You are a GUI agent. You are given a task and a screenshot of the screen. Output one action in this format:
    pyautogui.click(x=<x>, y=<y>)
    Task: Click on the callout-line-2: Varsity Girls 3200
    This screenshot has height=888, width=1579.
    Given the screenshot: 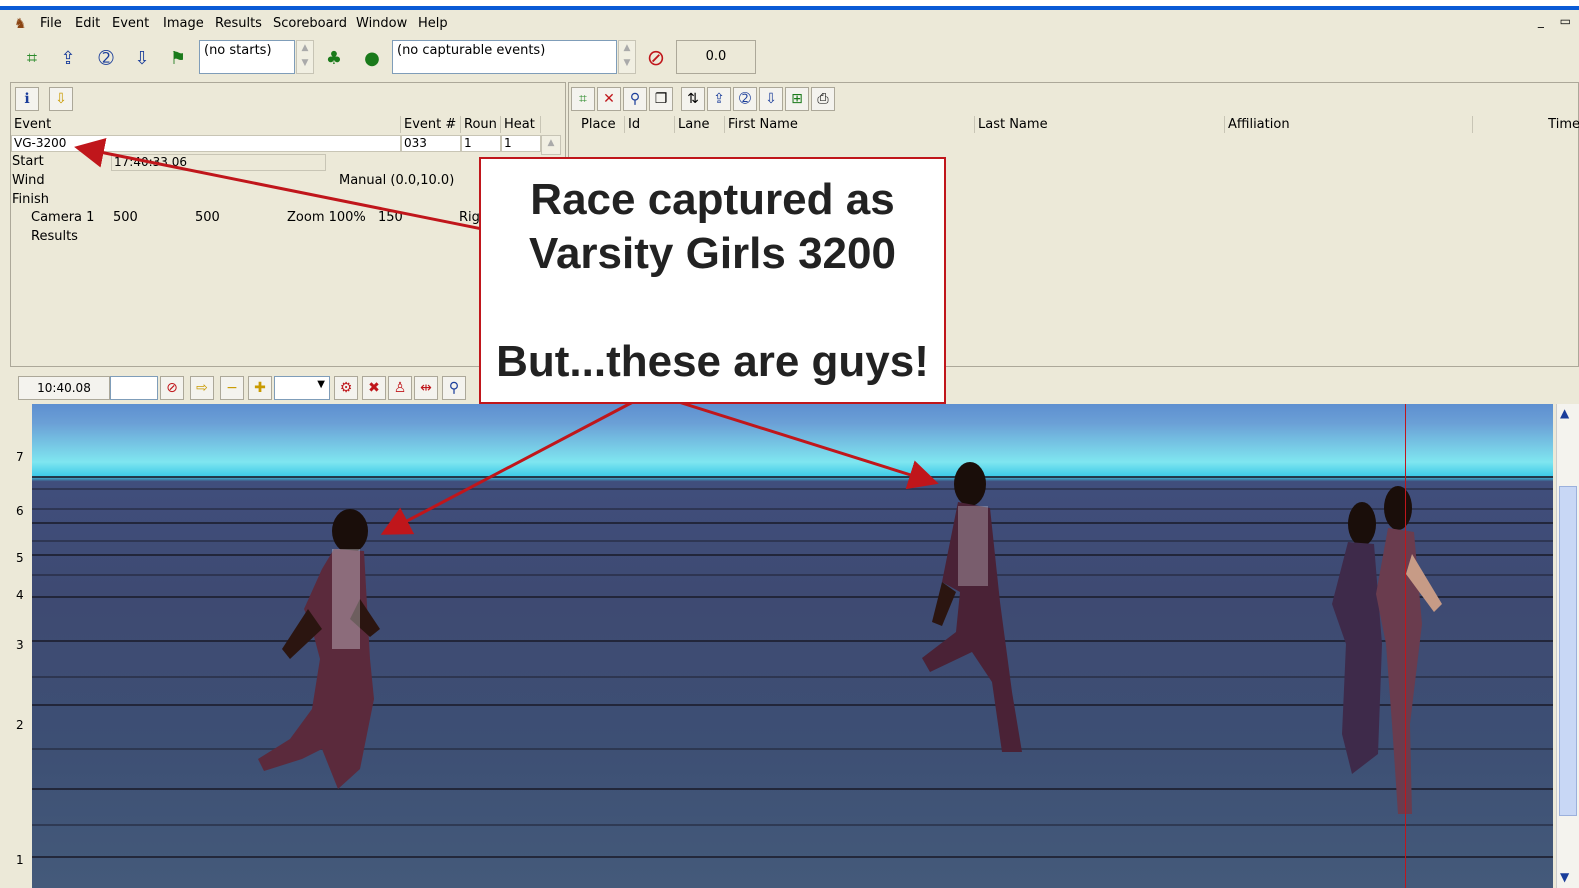 What is the action you would take?
    pyautogui.click(x=712, y=253)
    